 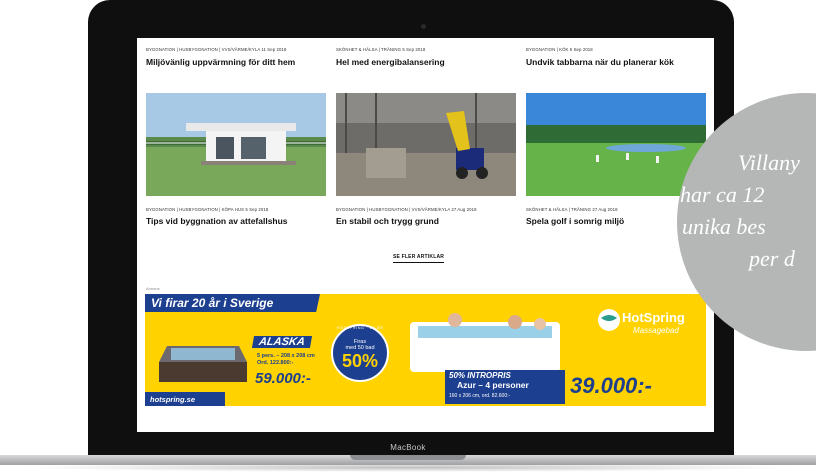 What do you see at coordinates (217, 221) in the screenshot?
I see `article-title: Tips vid byggnation av attefallshus` at bounding box center [217, 221].